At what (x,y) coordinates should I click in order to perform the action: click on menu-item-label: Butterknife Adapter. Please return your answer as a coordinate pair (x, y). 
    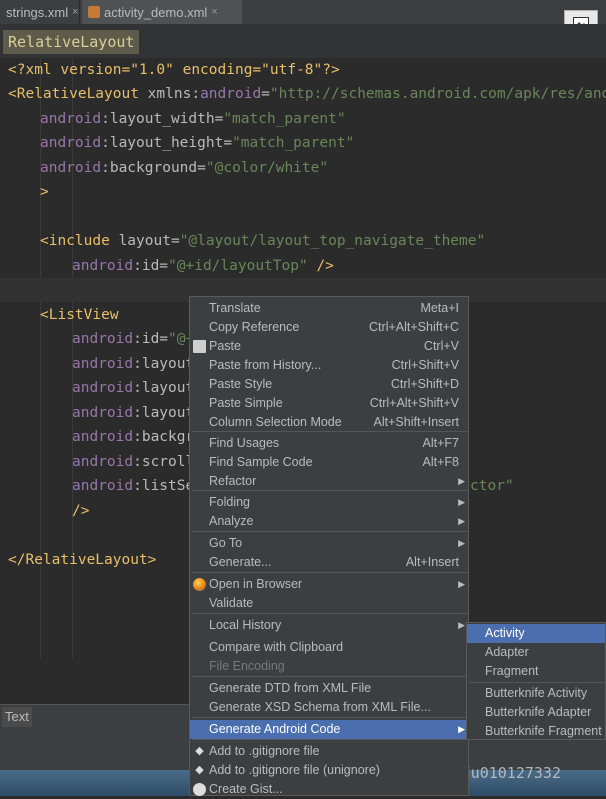
    Looking at the image, I should click on (538, 712).